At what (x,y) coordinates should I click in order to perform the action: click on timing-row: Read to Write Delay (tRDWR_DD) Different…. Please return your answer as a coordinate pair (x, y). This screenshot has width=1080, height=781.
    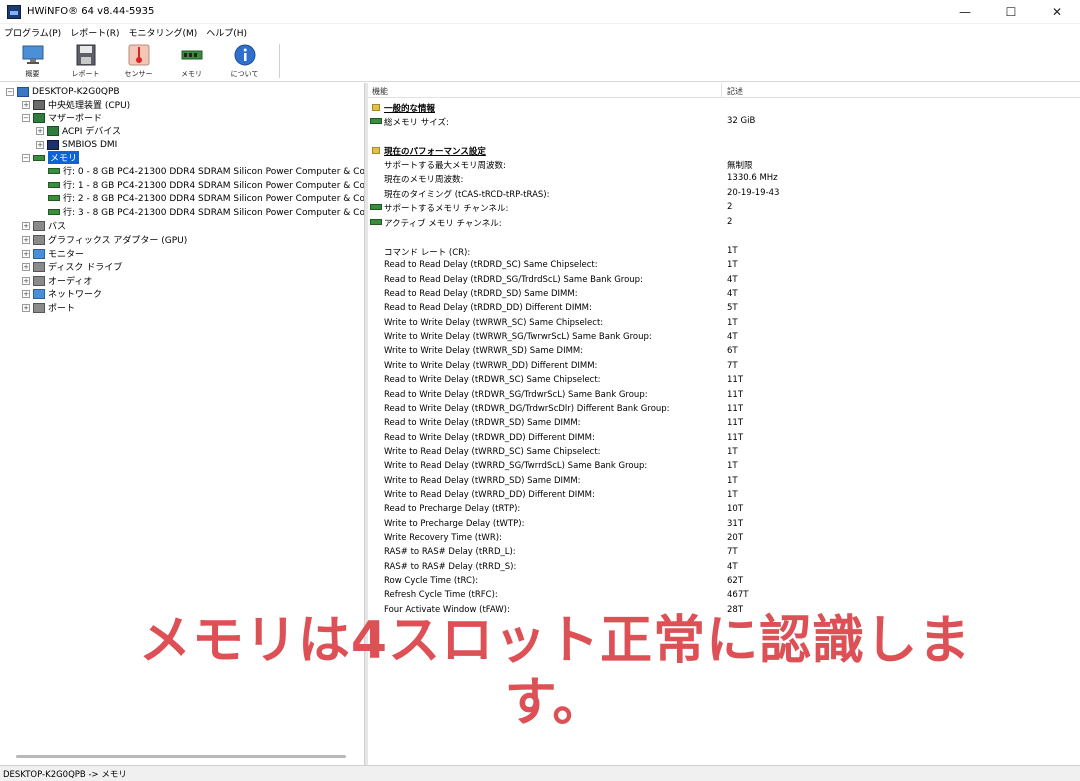
    Looking at the image, I should click on (724, 438).